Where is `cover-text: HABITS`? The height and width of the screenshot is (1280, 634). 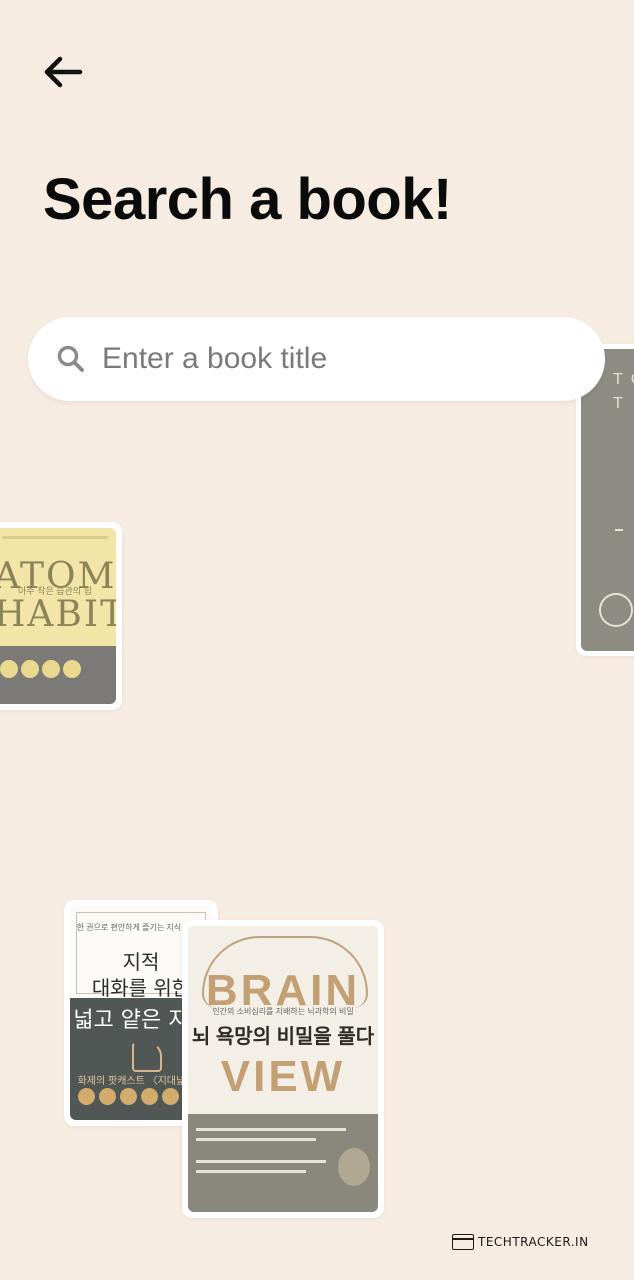
cover-text: HABITS is located at coordinates (58, 614).